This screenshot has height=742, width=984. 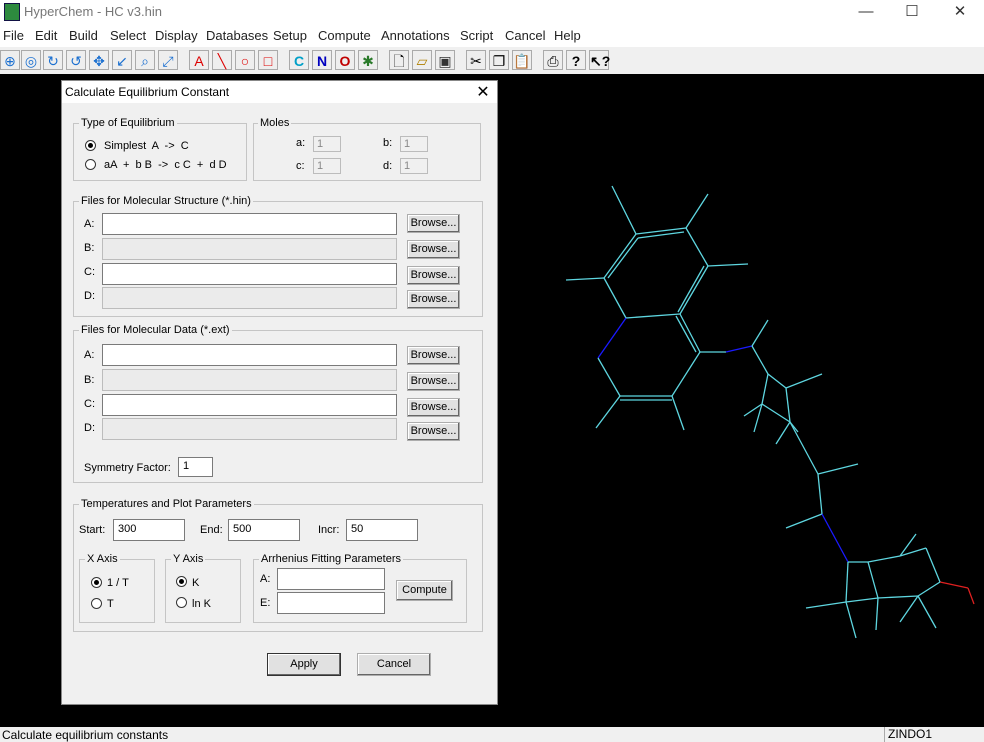 What do you see at coordinates (196, 583) in the screenshot?
I see `y-axis-k-label: K` at bounding box center [196, 583].